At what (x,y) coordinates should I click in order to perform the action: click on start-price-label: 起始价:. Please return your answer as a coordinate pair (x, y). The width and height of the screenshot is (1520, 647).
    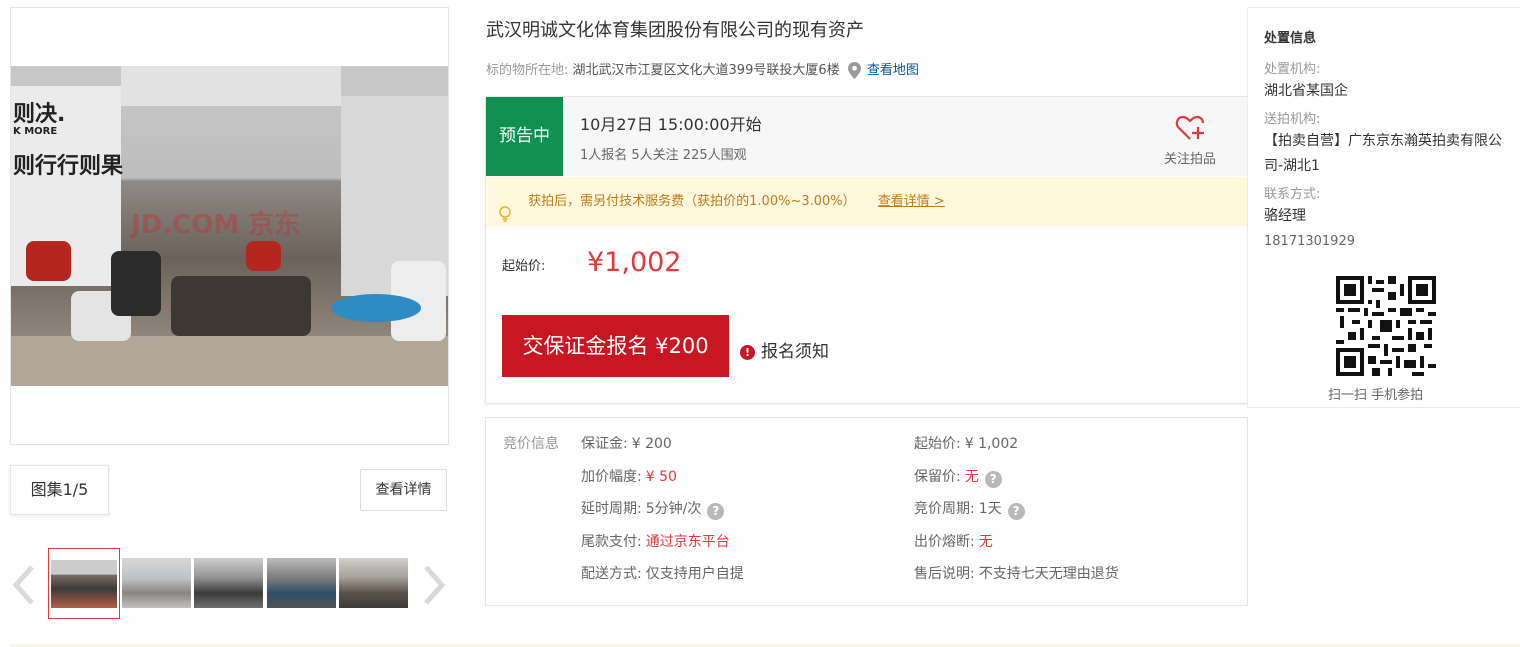
    Looking at the image, I should click on (524, 266).